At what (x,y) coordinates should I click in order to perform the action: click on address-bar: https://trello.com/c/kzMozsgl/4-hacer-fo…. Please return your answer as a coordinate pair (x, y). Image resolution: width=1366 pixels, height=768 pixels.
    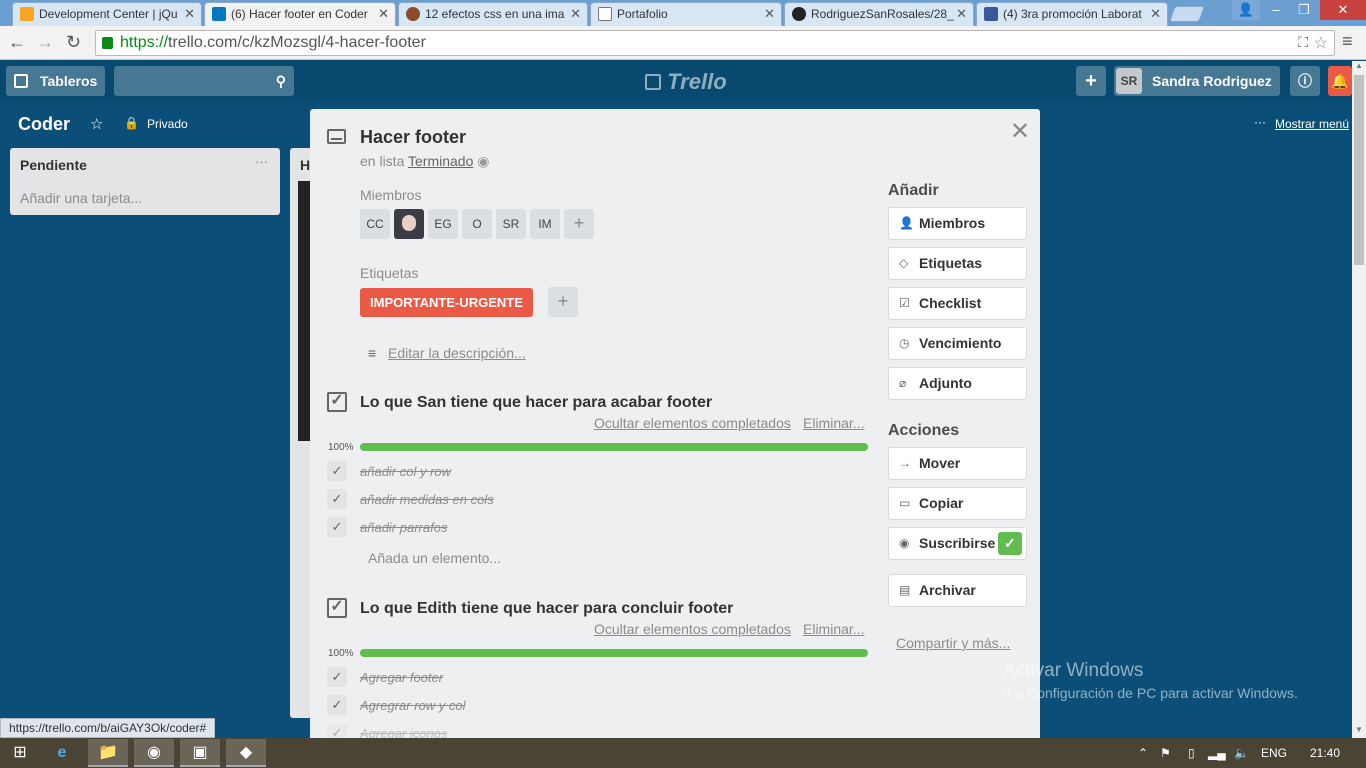
    Looking at the image, I should click on (715, 43).